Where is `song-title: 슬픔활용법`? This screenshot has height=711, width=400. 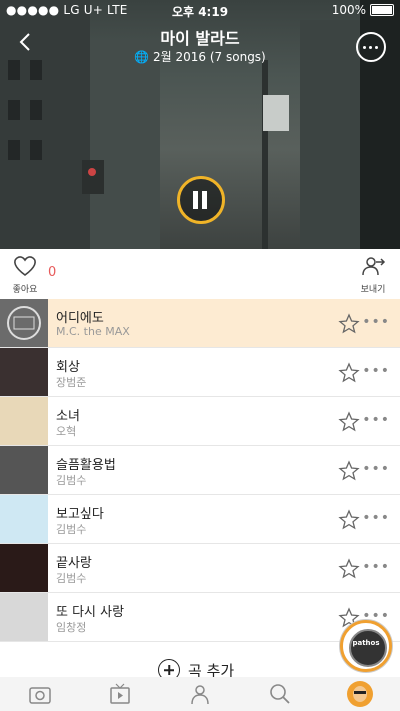 song-title: 슬픔활용법 is located at coordinates (86, 465).